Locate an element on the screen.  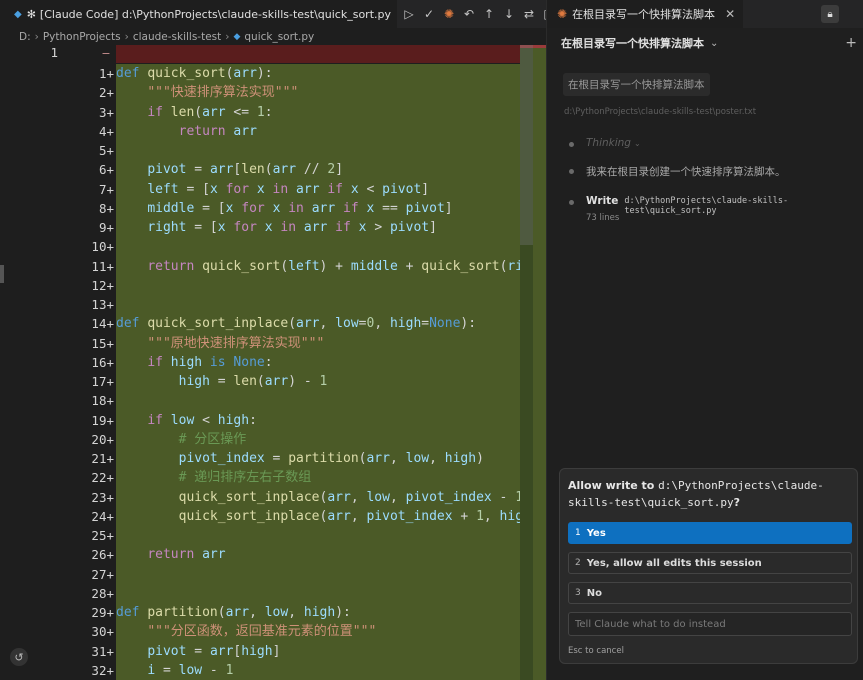
code-token: ) + is located at coordinates (335, 266).